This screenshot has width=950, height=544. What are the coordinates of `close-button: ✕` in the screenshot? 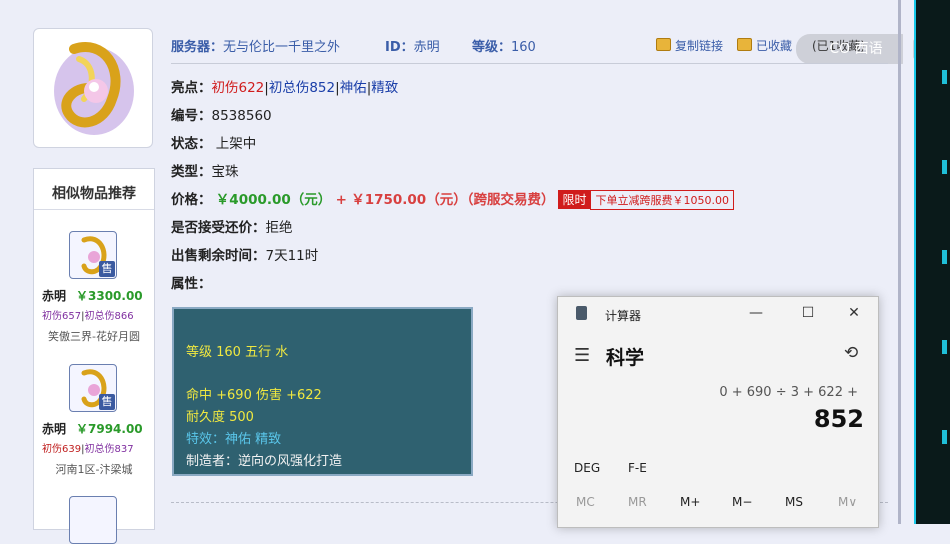 It's located at (854, 313).